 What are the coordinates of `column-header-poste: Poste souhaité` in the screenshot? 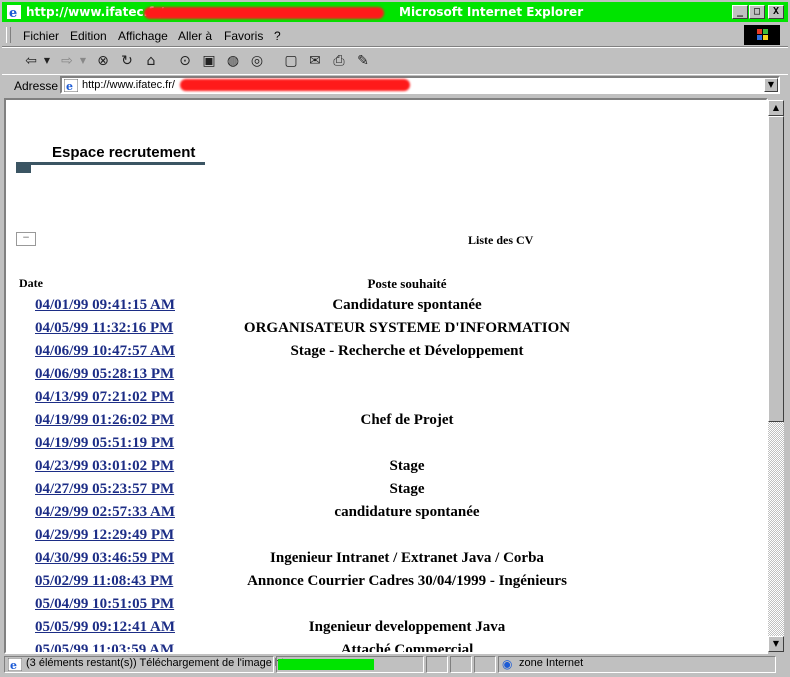 It's located at (407, 283).